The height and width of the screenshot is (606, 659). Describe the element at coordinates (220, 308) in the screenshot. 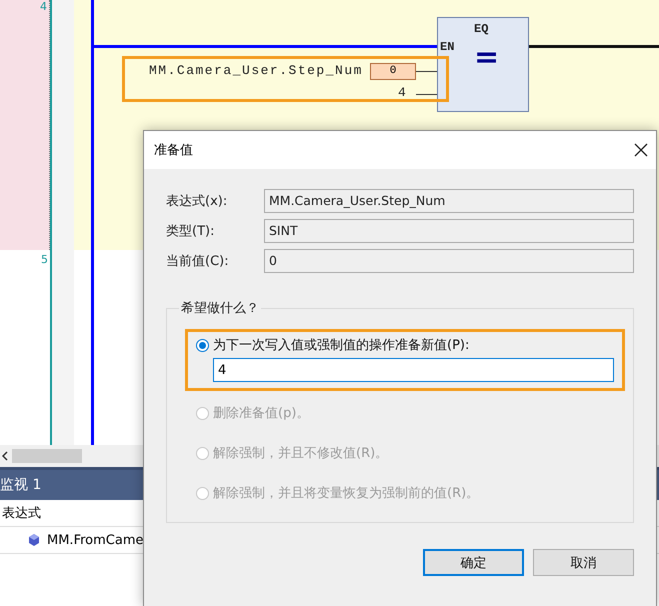

I see `group-title: 希望做什么？` at that location.